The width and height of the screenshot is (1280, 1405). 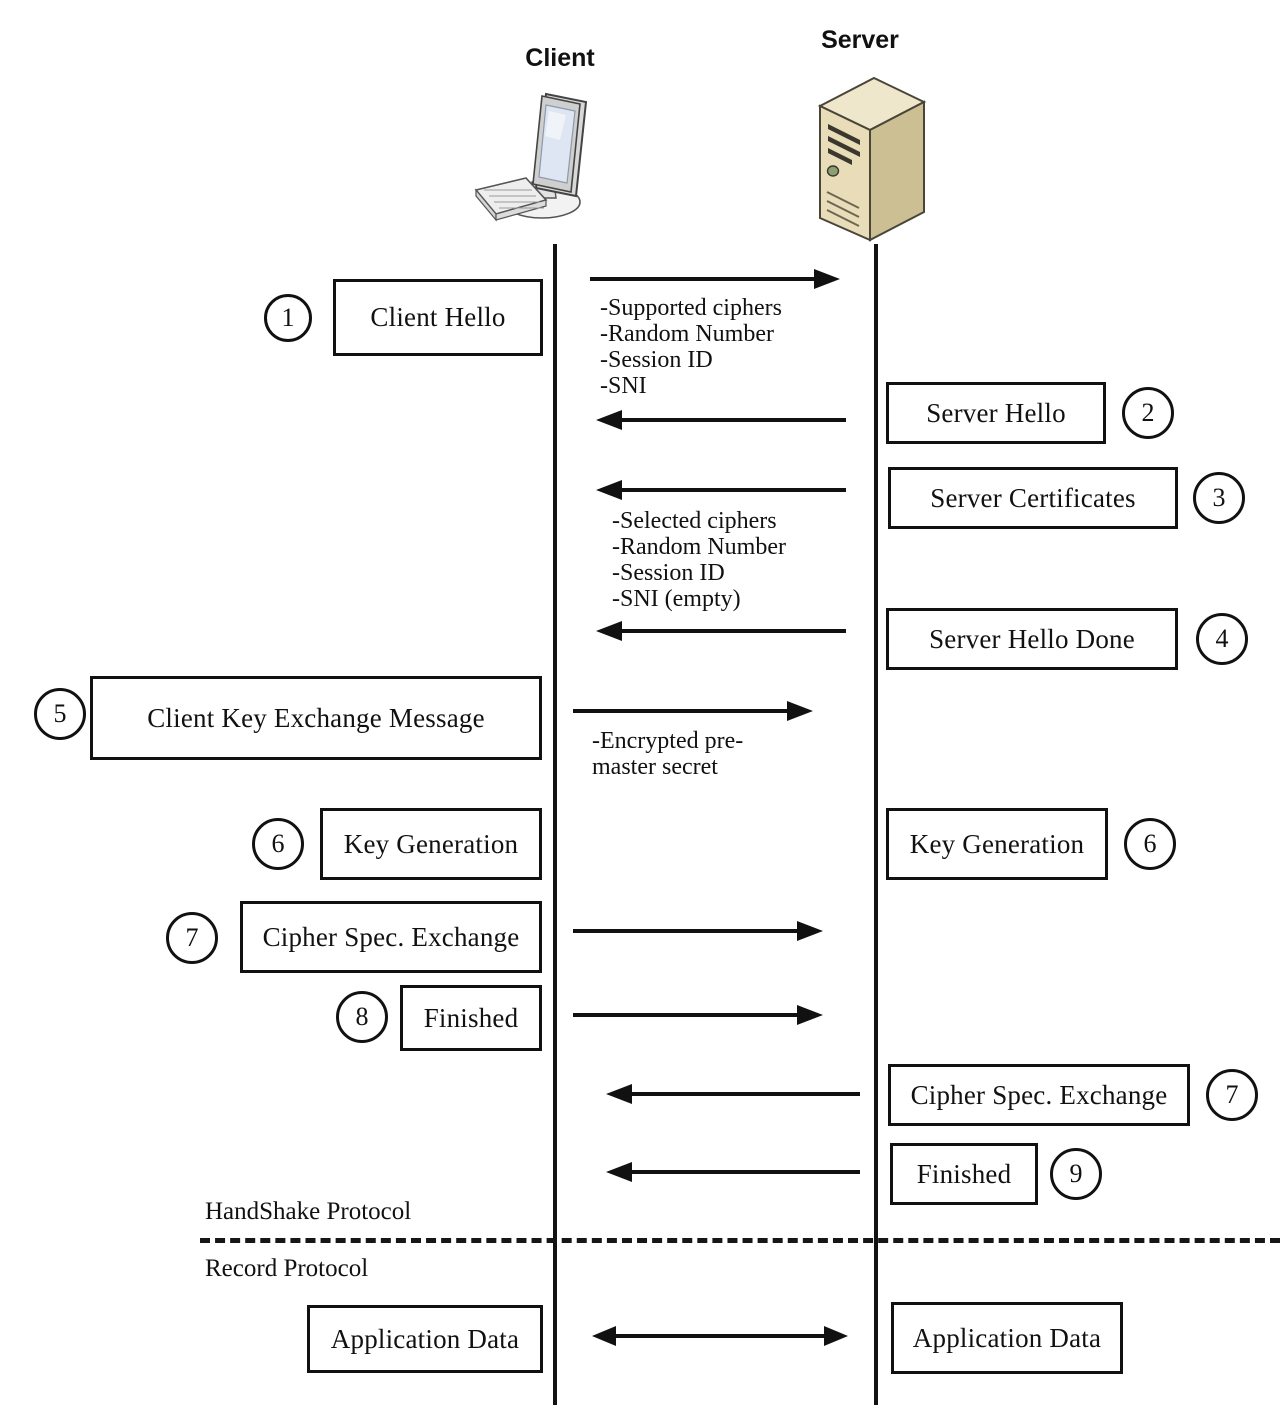 I want to click on arrow-server-hello-done, so click(x=721, y=631).